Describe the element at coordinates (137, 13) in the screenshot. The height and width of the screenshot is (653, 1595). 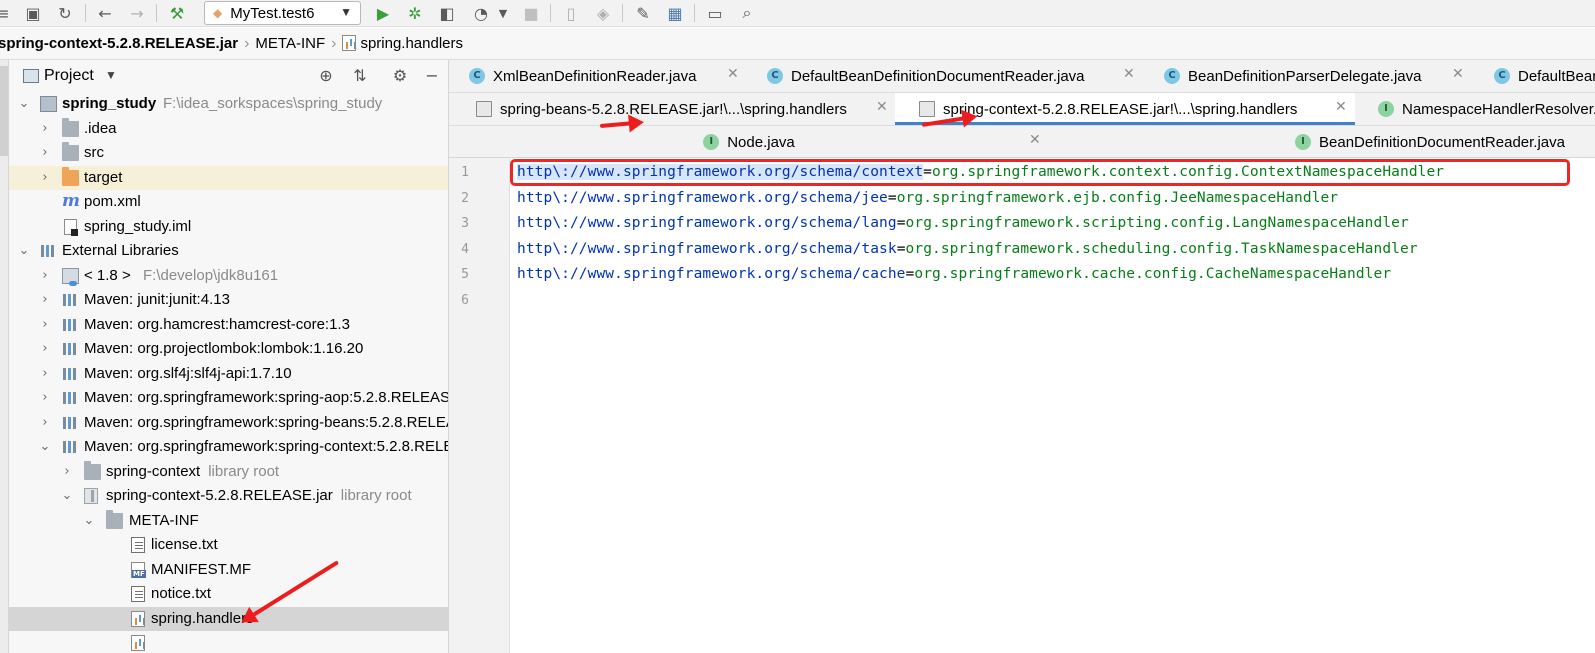
I see `forward-icon: →` at that location.